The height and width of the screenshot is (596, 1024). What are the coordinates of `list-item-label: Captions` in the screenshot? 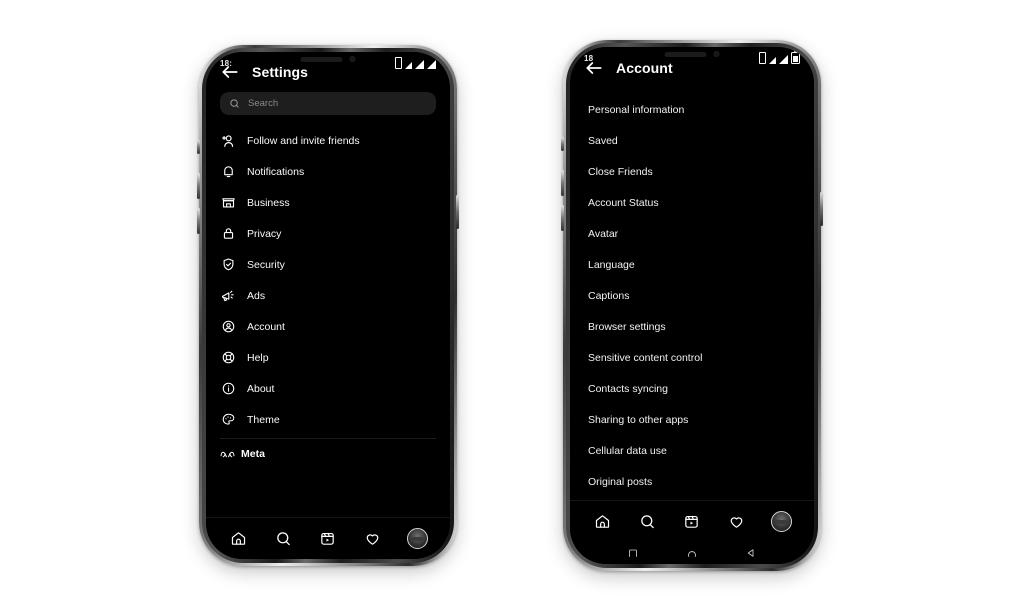 It's located at (609, 295).